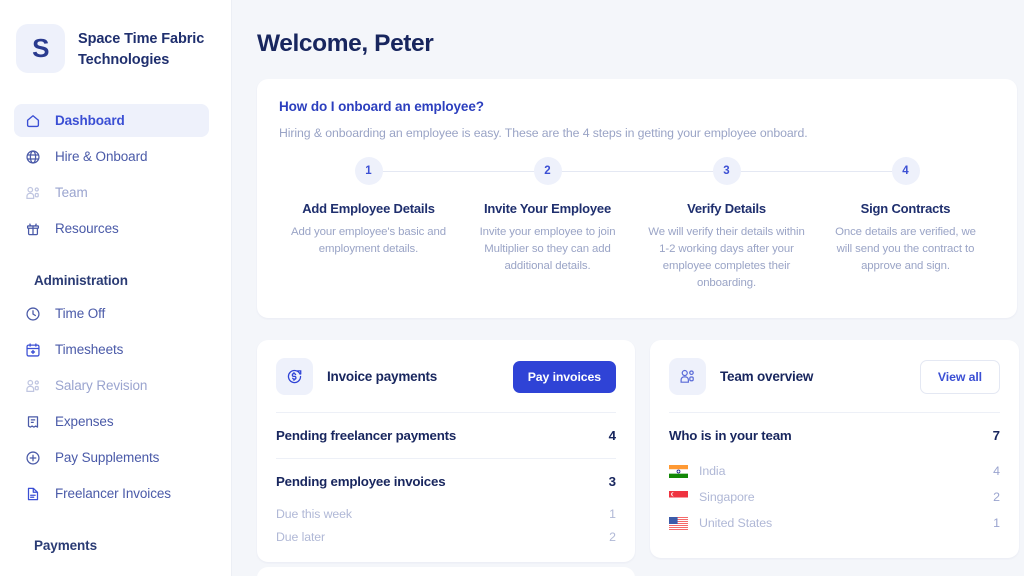  What do you see at coordinates (33, 458) in the screenshot?
I see `plus-circle-icon` at bounding box center [33, 458].